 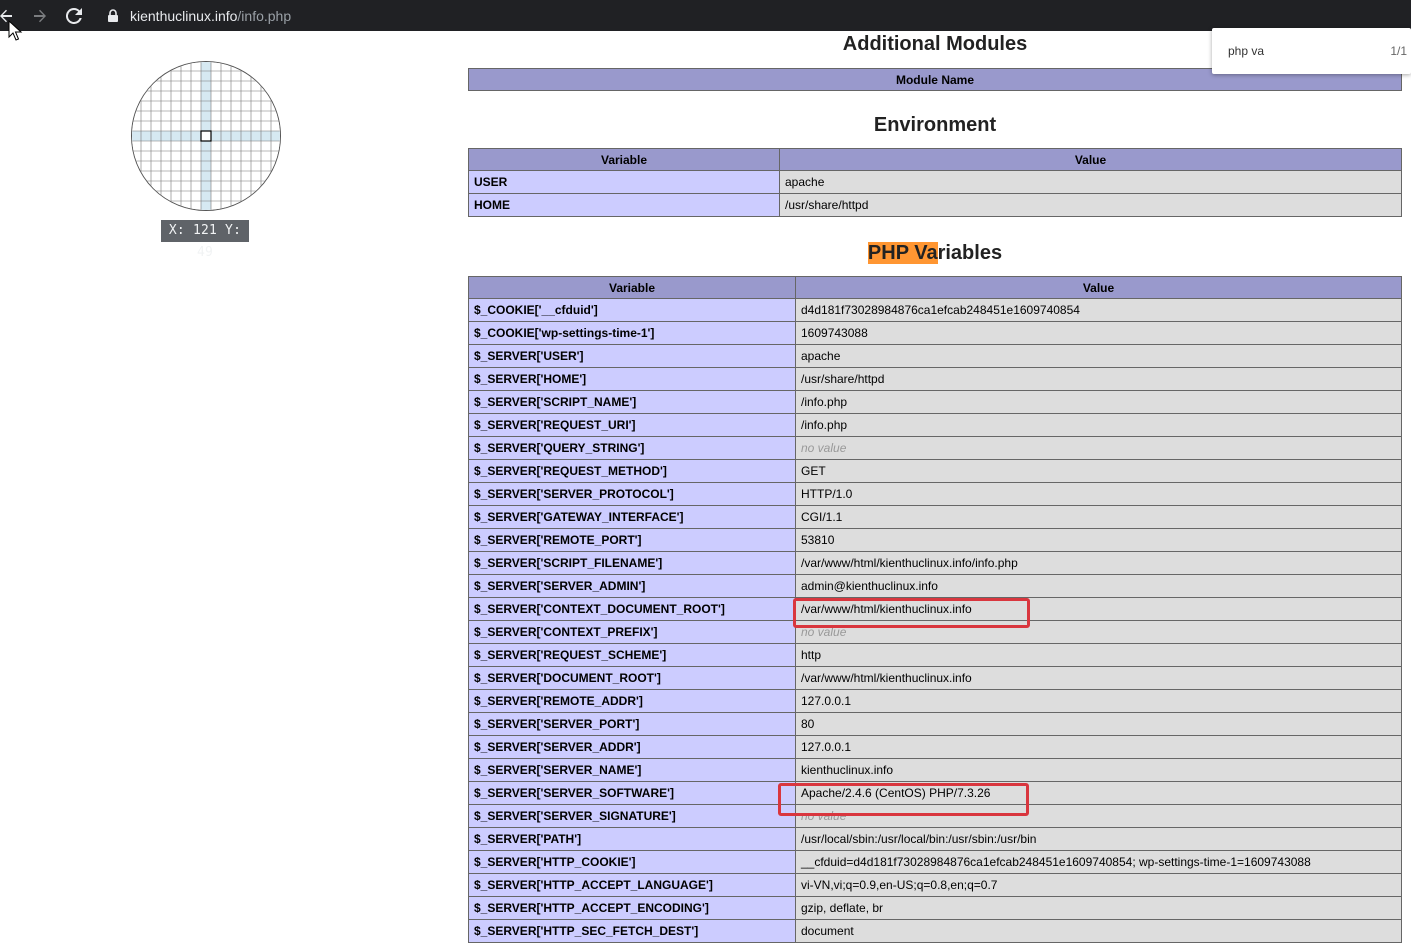 I want to click on variable-name: $_SERVER['SERVER_SOFTWARE'], so click(x=632, y=793).